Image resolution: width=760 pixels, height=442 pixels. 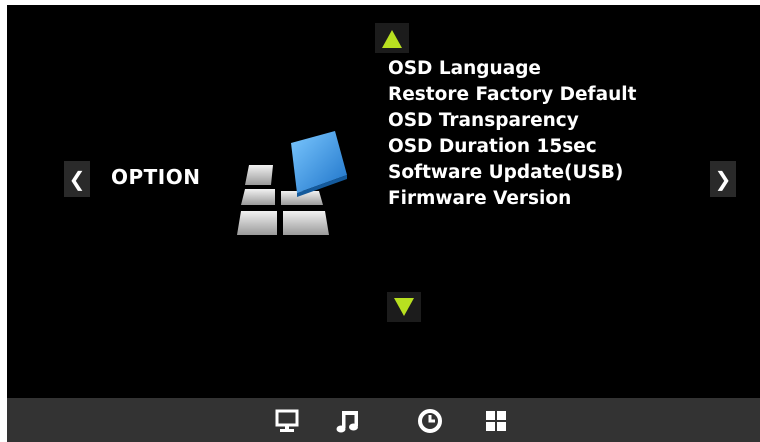 What do you see at coordinates (512, 173) in the screenshot?
I see `menu-item-software-update: Software Update(USB)` at bounding box center [512, 173].